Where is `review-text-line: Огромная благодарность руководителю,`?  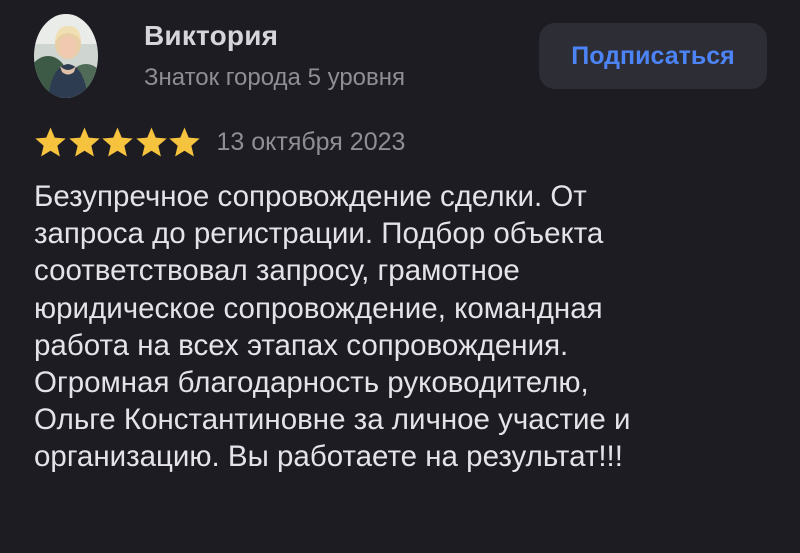 review-text-line: Огромная благодарность руководителю, is located at coordinates (311, 383).